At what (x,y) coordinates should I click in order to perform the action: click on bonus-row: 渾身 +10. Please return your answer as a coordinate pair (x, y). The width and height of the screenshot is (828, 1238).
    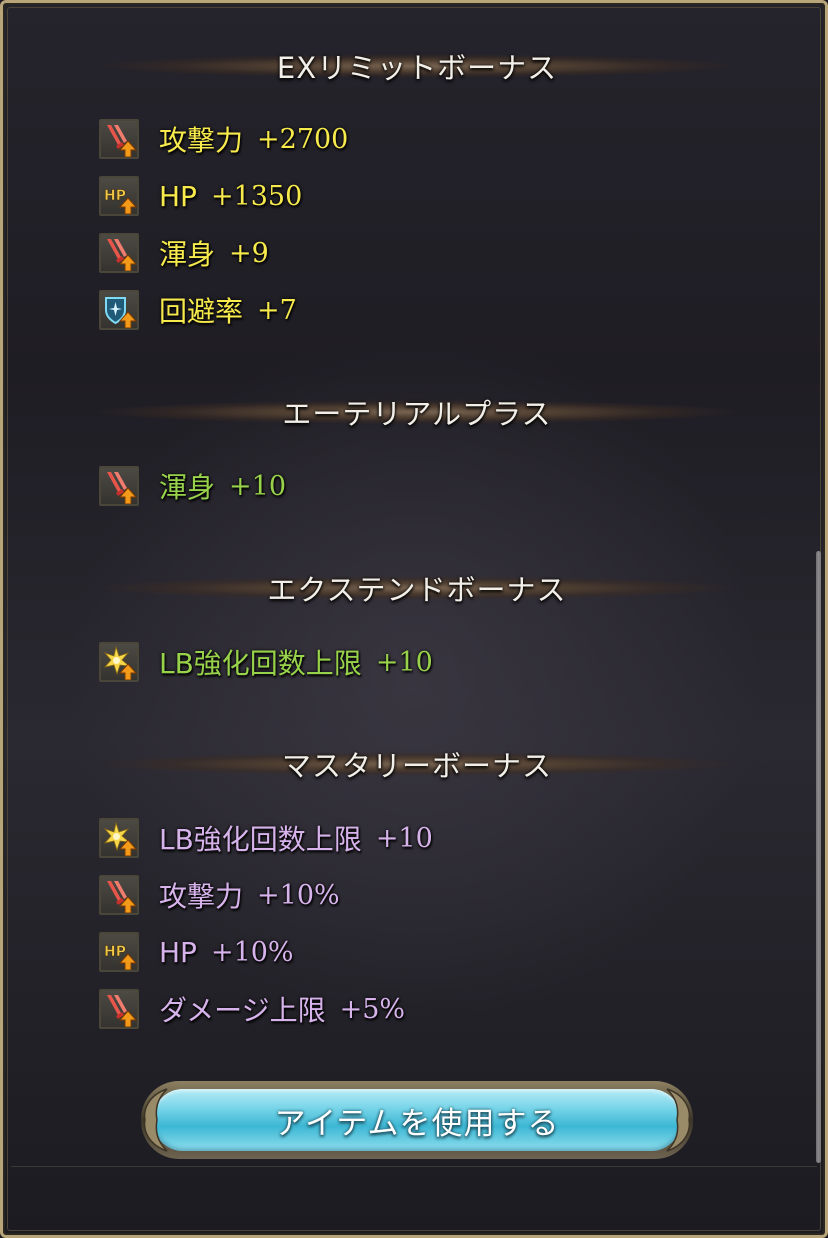
    Looking at the image, I should click on (192, 486).